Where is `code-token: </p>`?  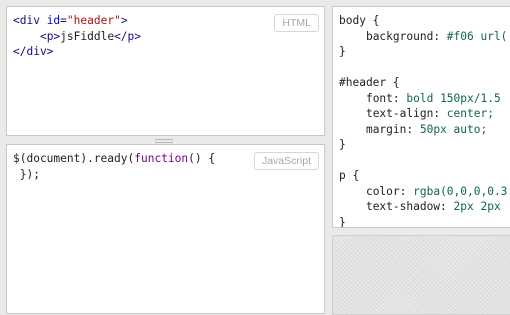
code-token: </p> is located at coordinates (128, 36).